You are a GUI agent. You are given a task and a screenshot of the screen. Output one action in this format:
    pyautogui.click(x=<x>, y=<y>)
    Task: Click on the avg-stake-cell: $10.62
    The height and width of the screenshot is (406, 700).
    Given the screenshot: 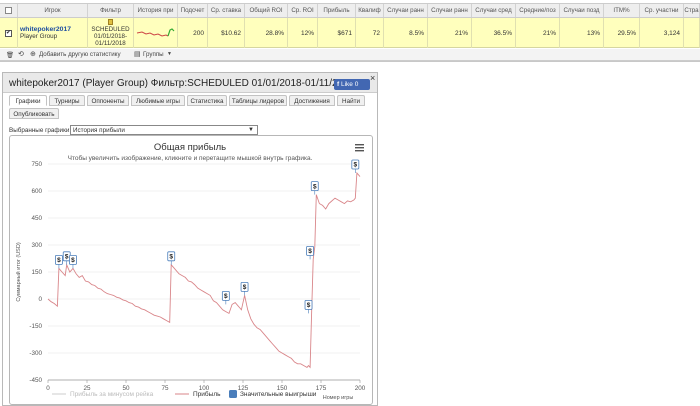 What is the action you would take?
    pyautogui.click(x=226, y=33)
    